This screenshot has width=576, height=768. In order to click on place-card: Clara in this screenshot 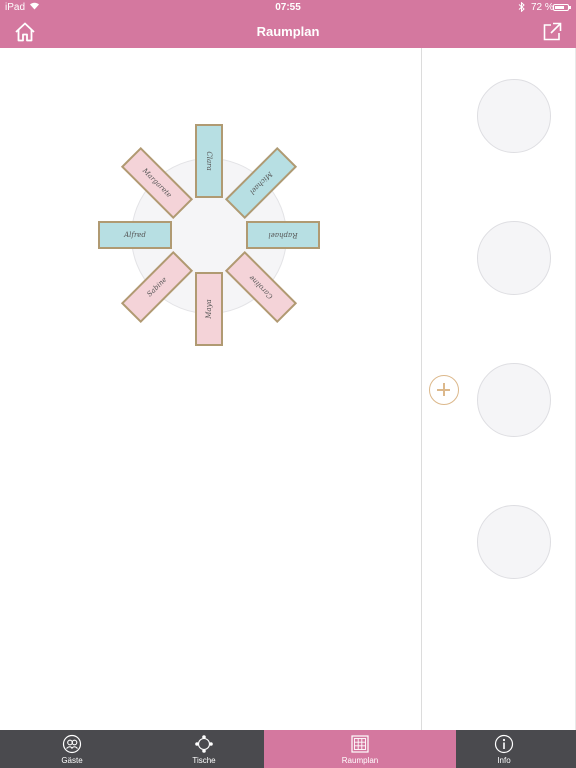, I will do `click(209, 161)`.